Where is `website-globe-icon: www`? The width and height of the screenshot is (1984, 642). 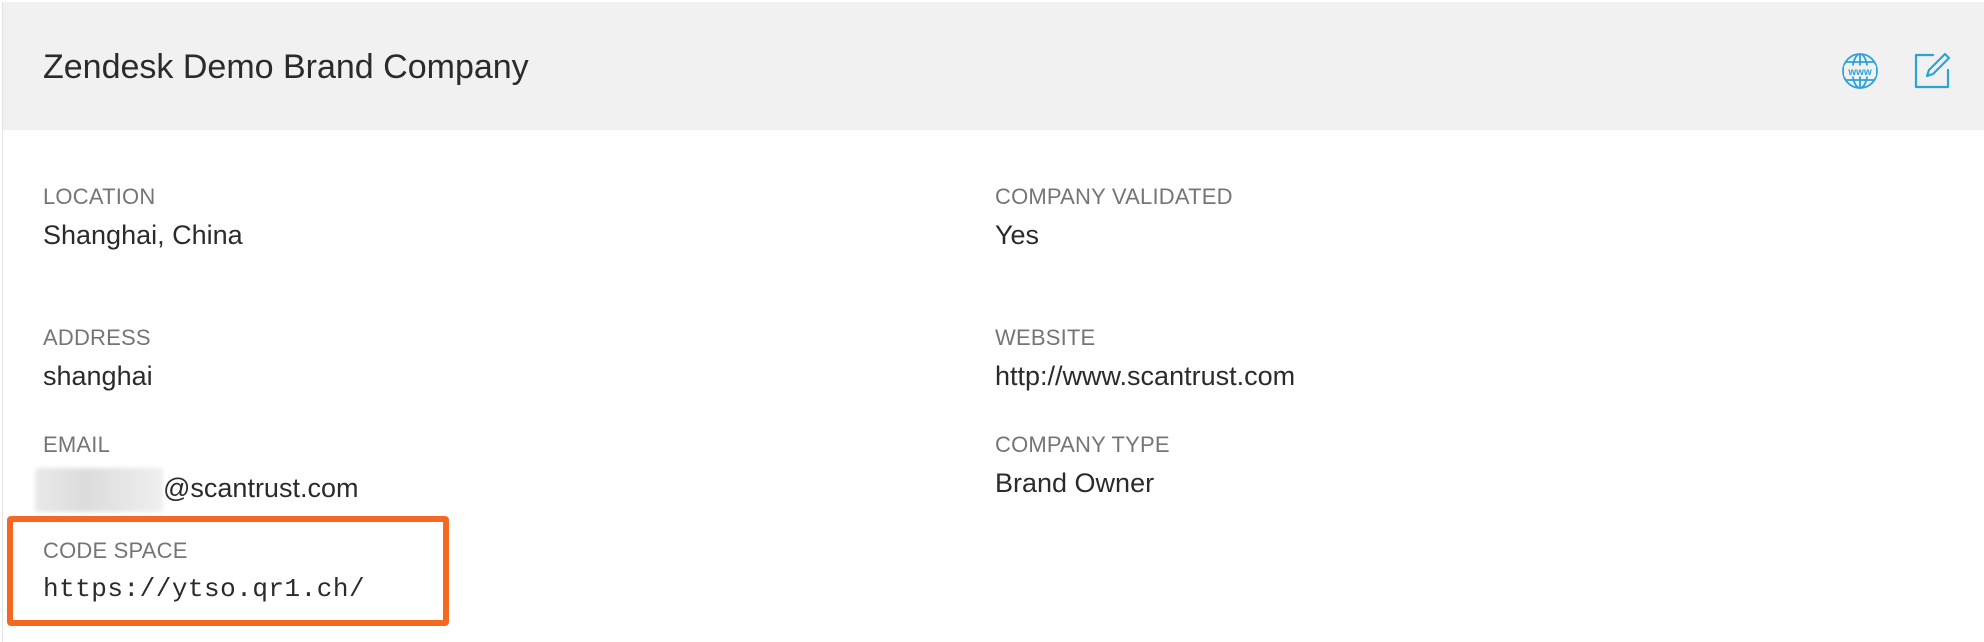
website-globe-icon: www is located at coordinates (1860, 71).